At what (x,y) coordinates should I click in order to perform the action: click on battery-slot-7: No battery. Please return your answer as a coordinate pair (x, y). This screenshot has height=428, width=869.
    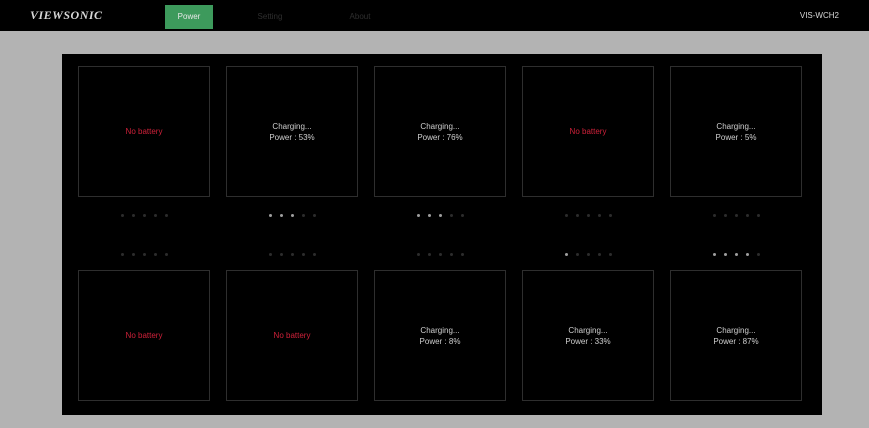
    Looking at the image, I should click on (292, 335).